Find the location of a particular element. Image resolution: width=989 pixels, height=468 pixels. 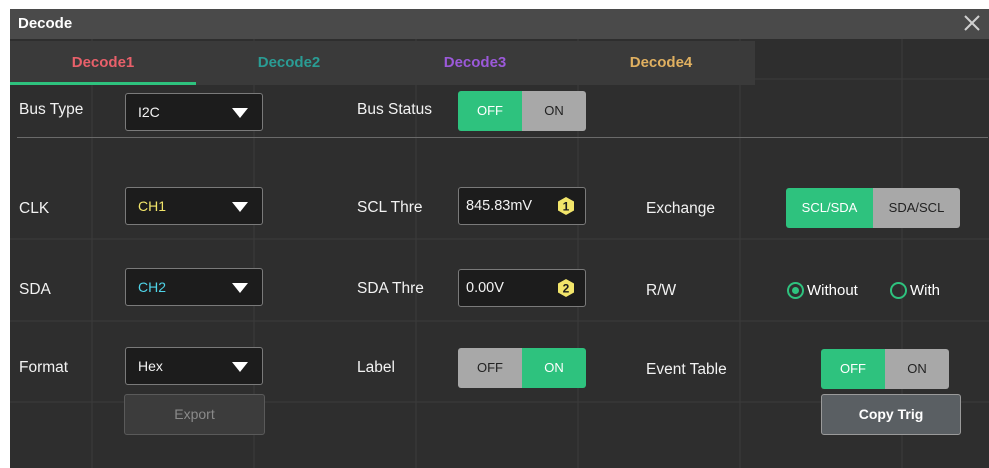

rw-with-radio: With is located at coordinates (915, 290).